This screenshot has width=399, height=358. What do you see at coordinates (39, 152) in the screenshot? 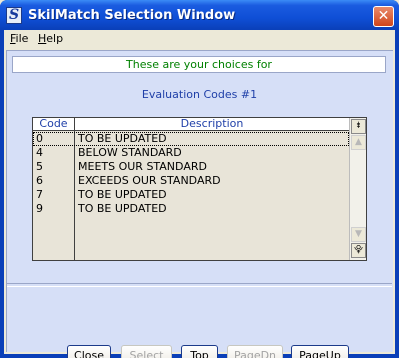
I see `code-cell: 4` at bounding box center [39, 152].